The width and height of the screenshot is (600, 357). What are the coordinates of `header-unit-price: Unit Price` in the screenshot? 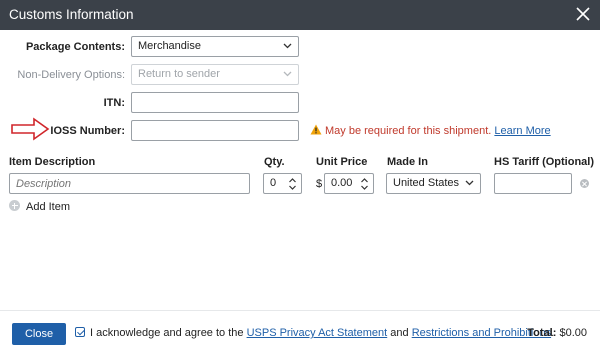 It's located at (342, 162).